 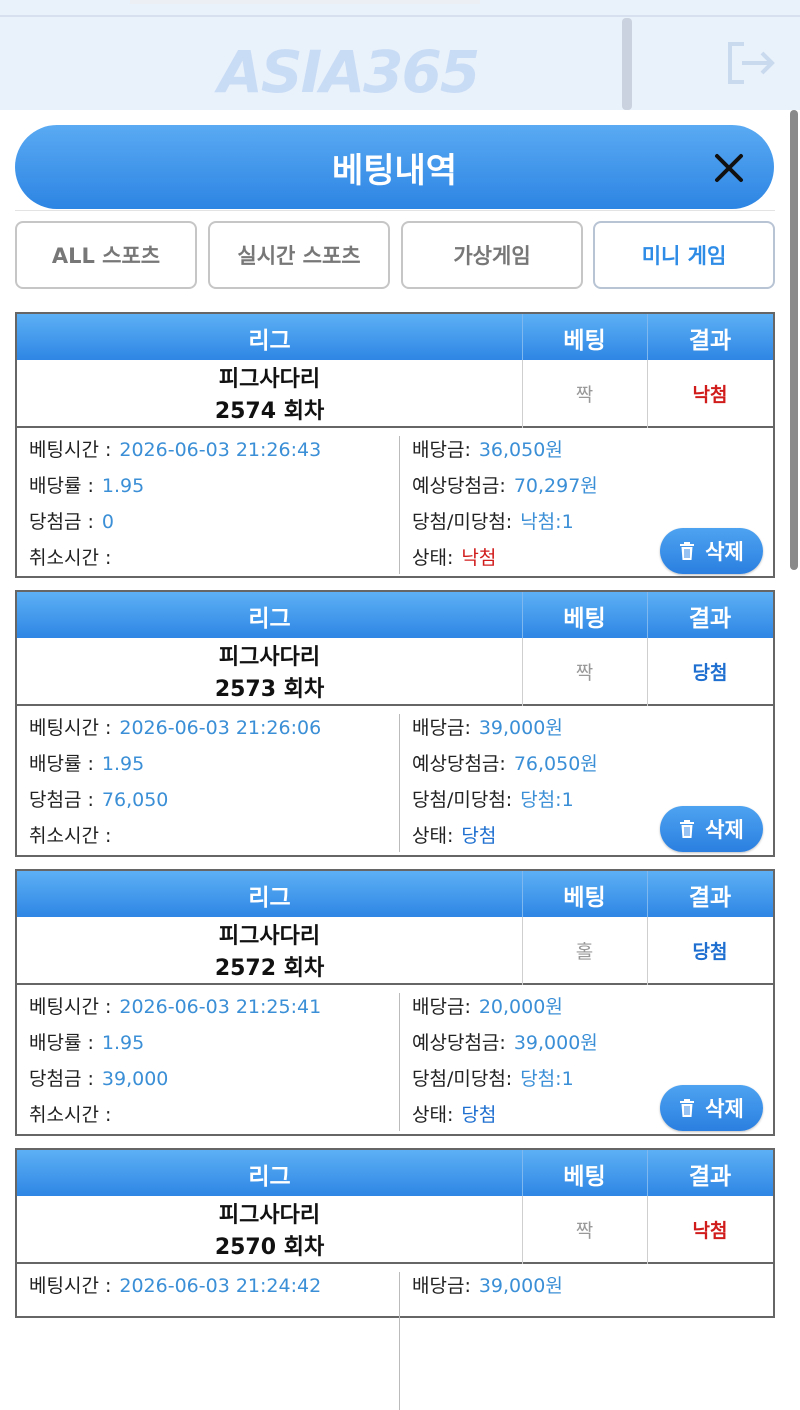 I want to click on bet-time: 베팅시간 :2026-06-03 21:26:06, so click(x=175, y=728).